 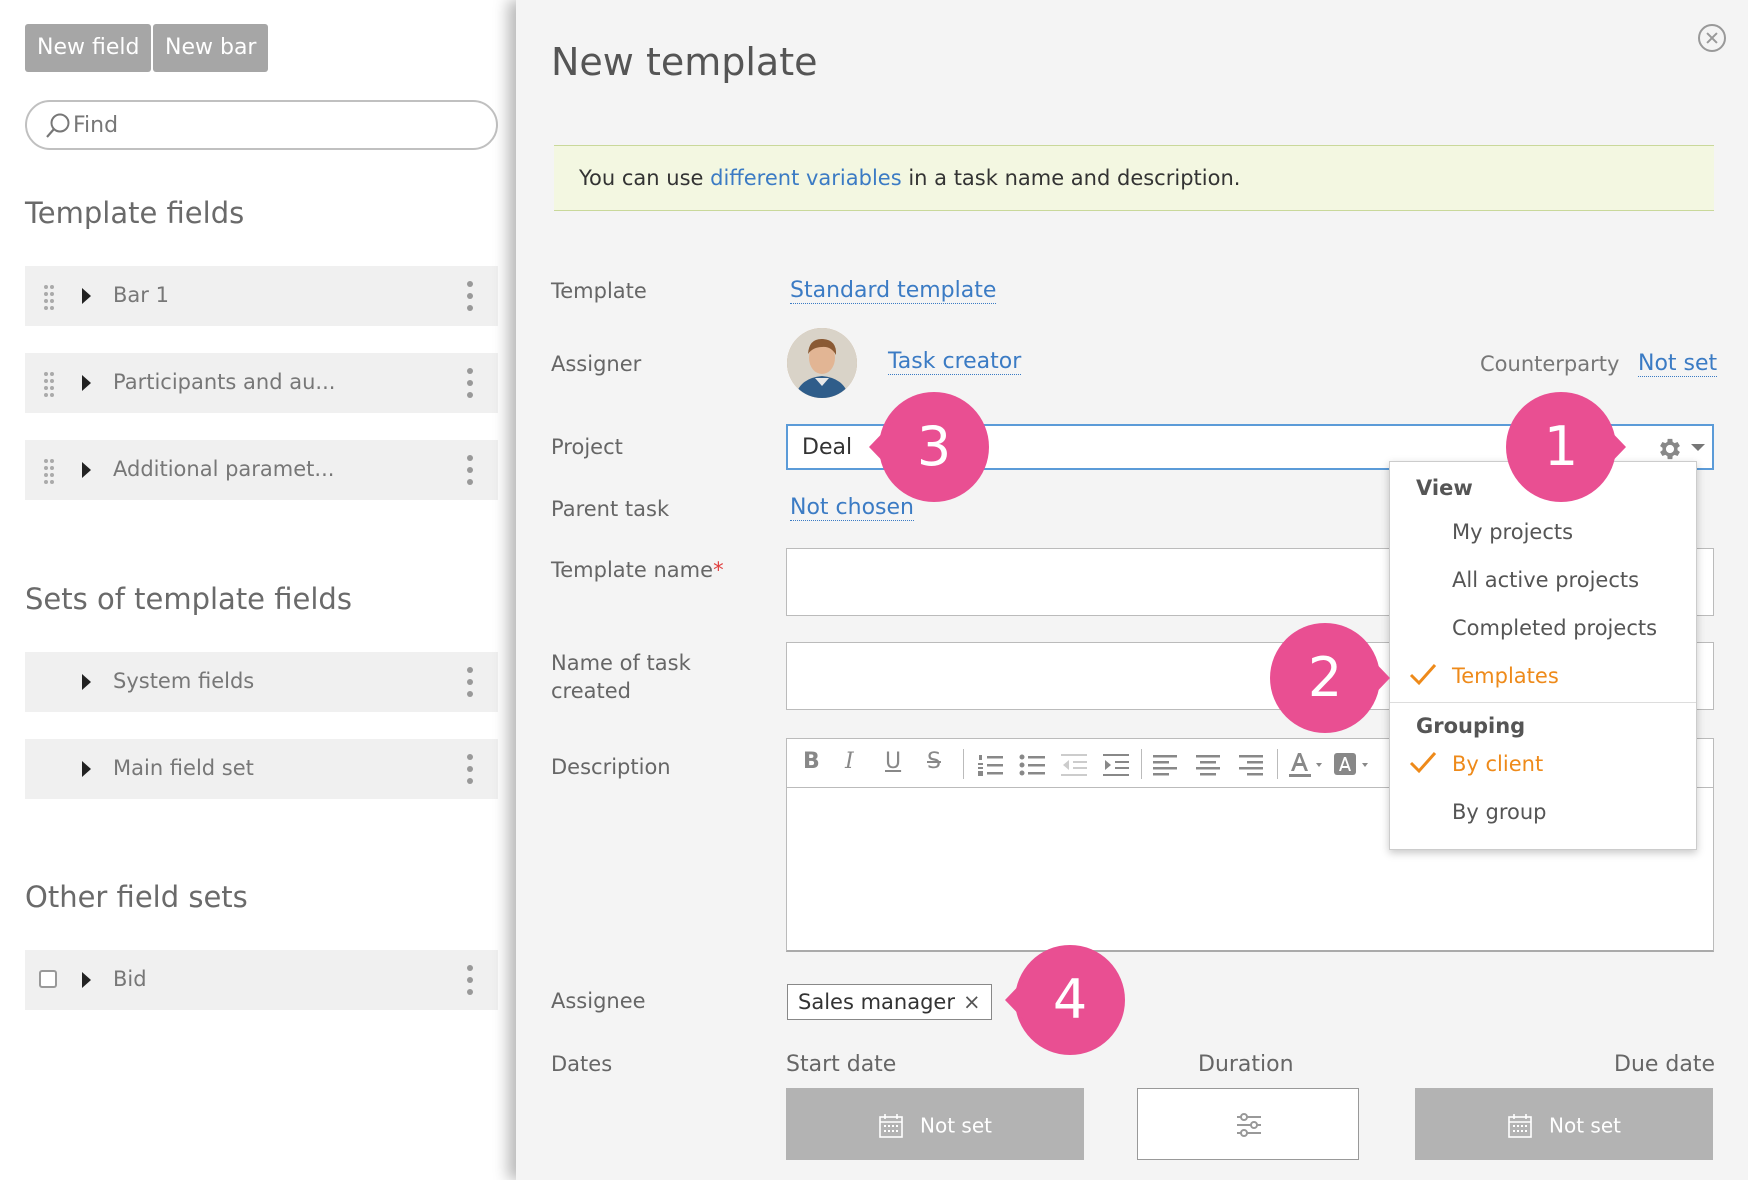 I want to click on indent-icon, so click(x=1116, y=765).